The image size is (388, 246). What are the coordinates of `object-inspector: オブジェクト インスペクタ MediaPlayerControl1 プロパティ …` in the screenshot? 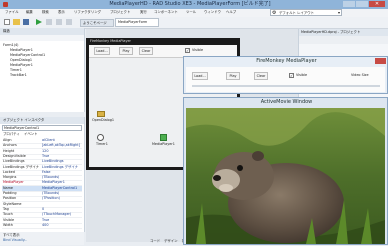 It's located at (42, 174).